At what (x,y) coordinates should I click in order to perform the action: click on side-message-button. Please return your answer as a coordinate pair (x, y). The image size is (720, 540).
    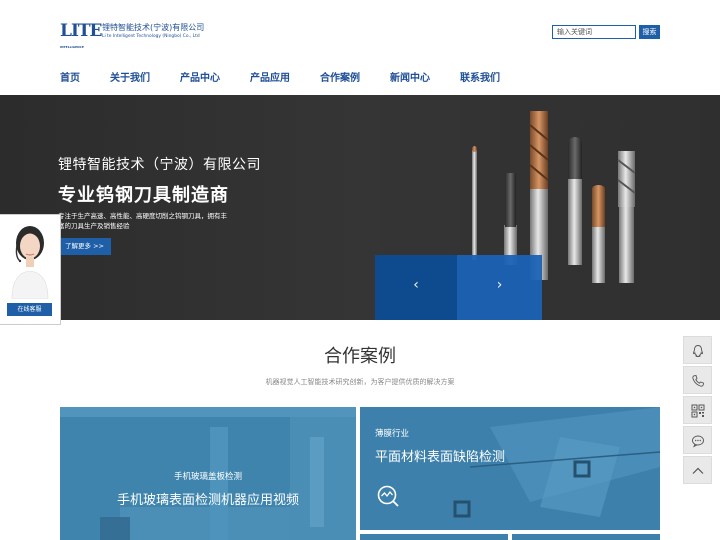
    Looking at the image, I should click on (697, 440).